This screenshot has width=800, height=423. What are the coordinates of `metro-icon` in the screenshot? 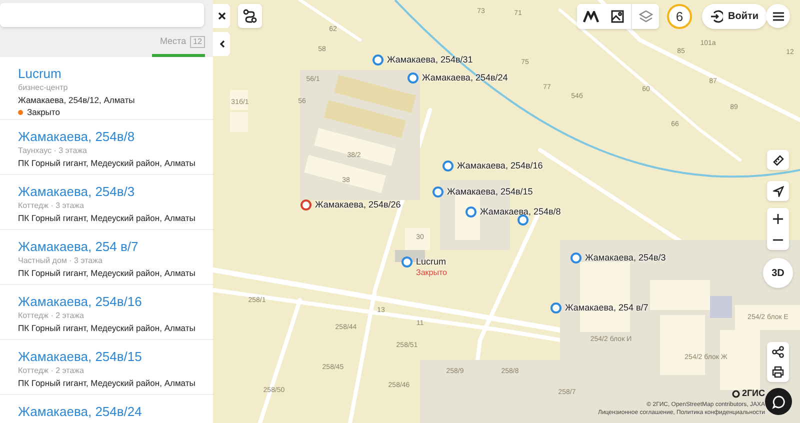 It's located at (590, 16).